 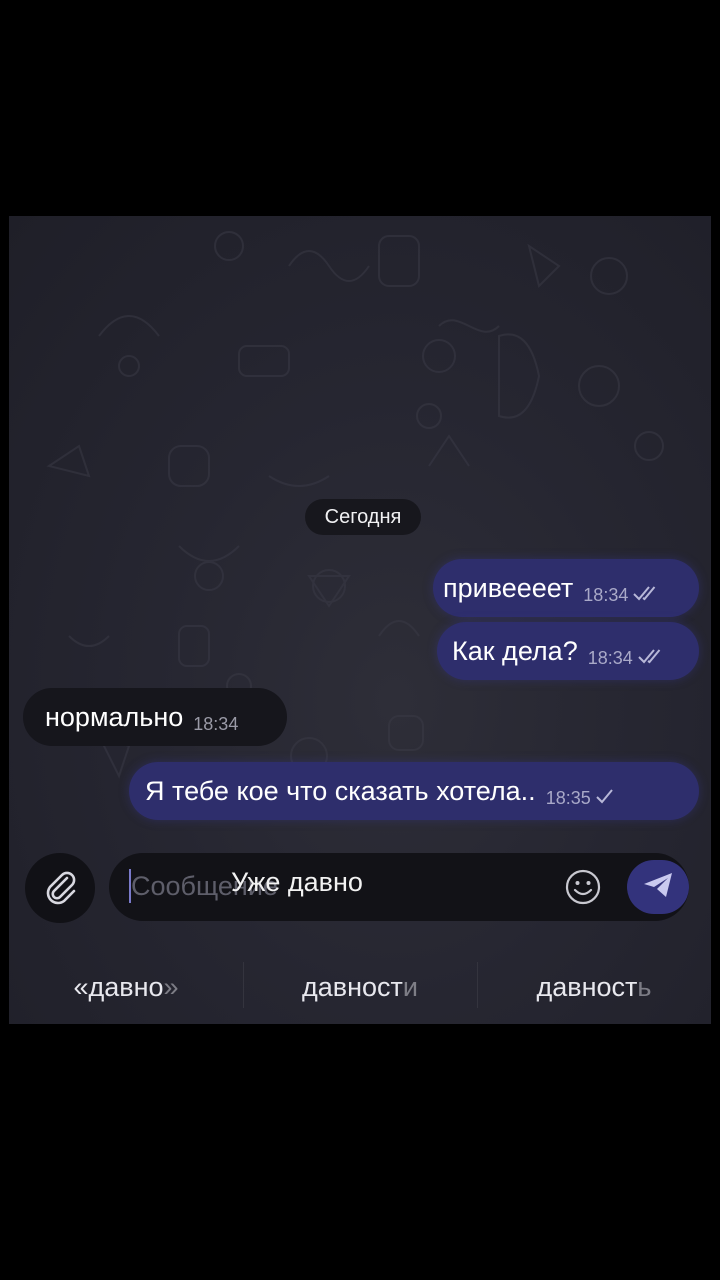 I want to click on send-icon, so click(x=658, y=887).